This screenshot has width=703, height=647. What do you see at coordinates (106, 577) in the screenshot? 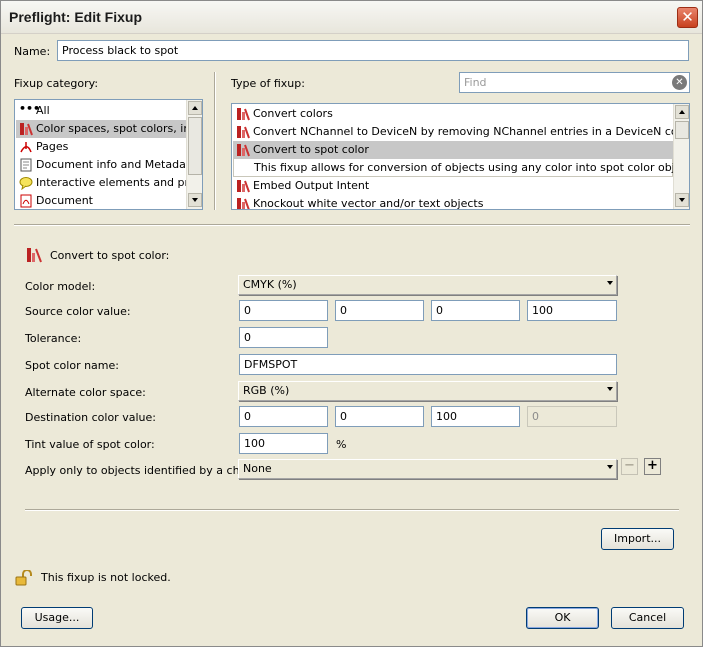
I see `lock-status-text: This fixup is not locked.` at bounding box center [106, 577].